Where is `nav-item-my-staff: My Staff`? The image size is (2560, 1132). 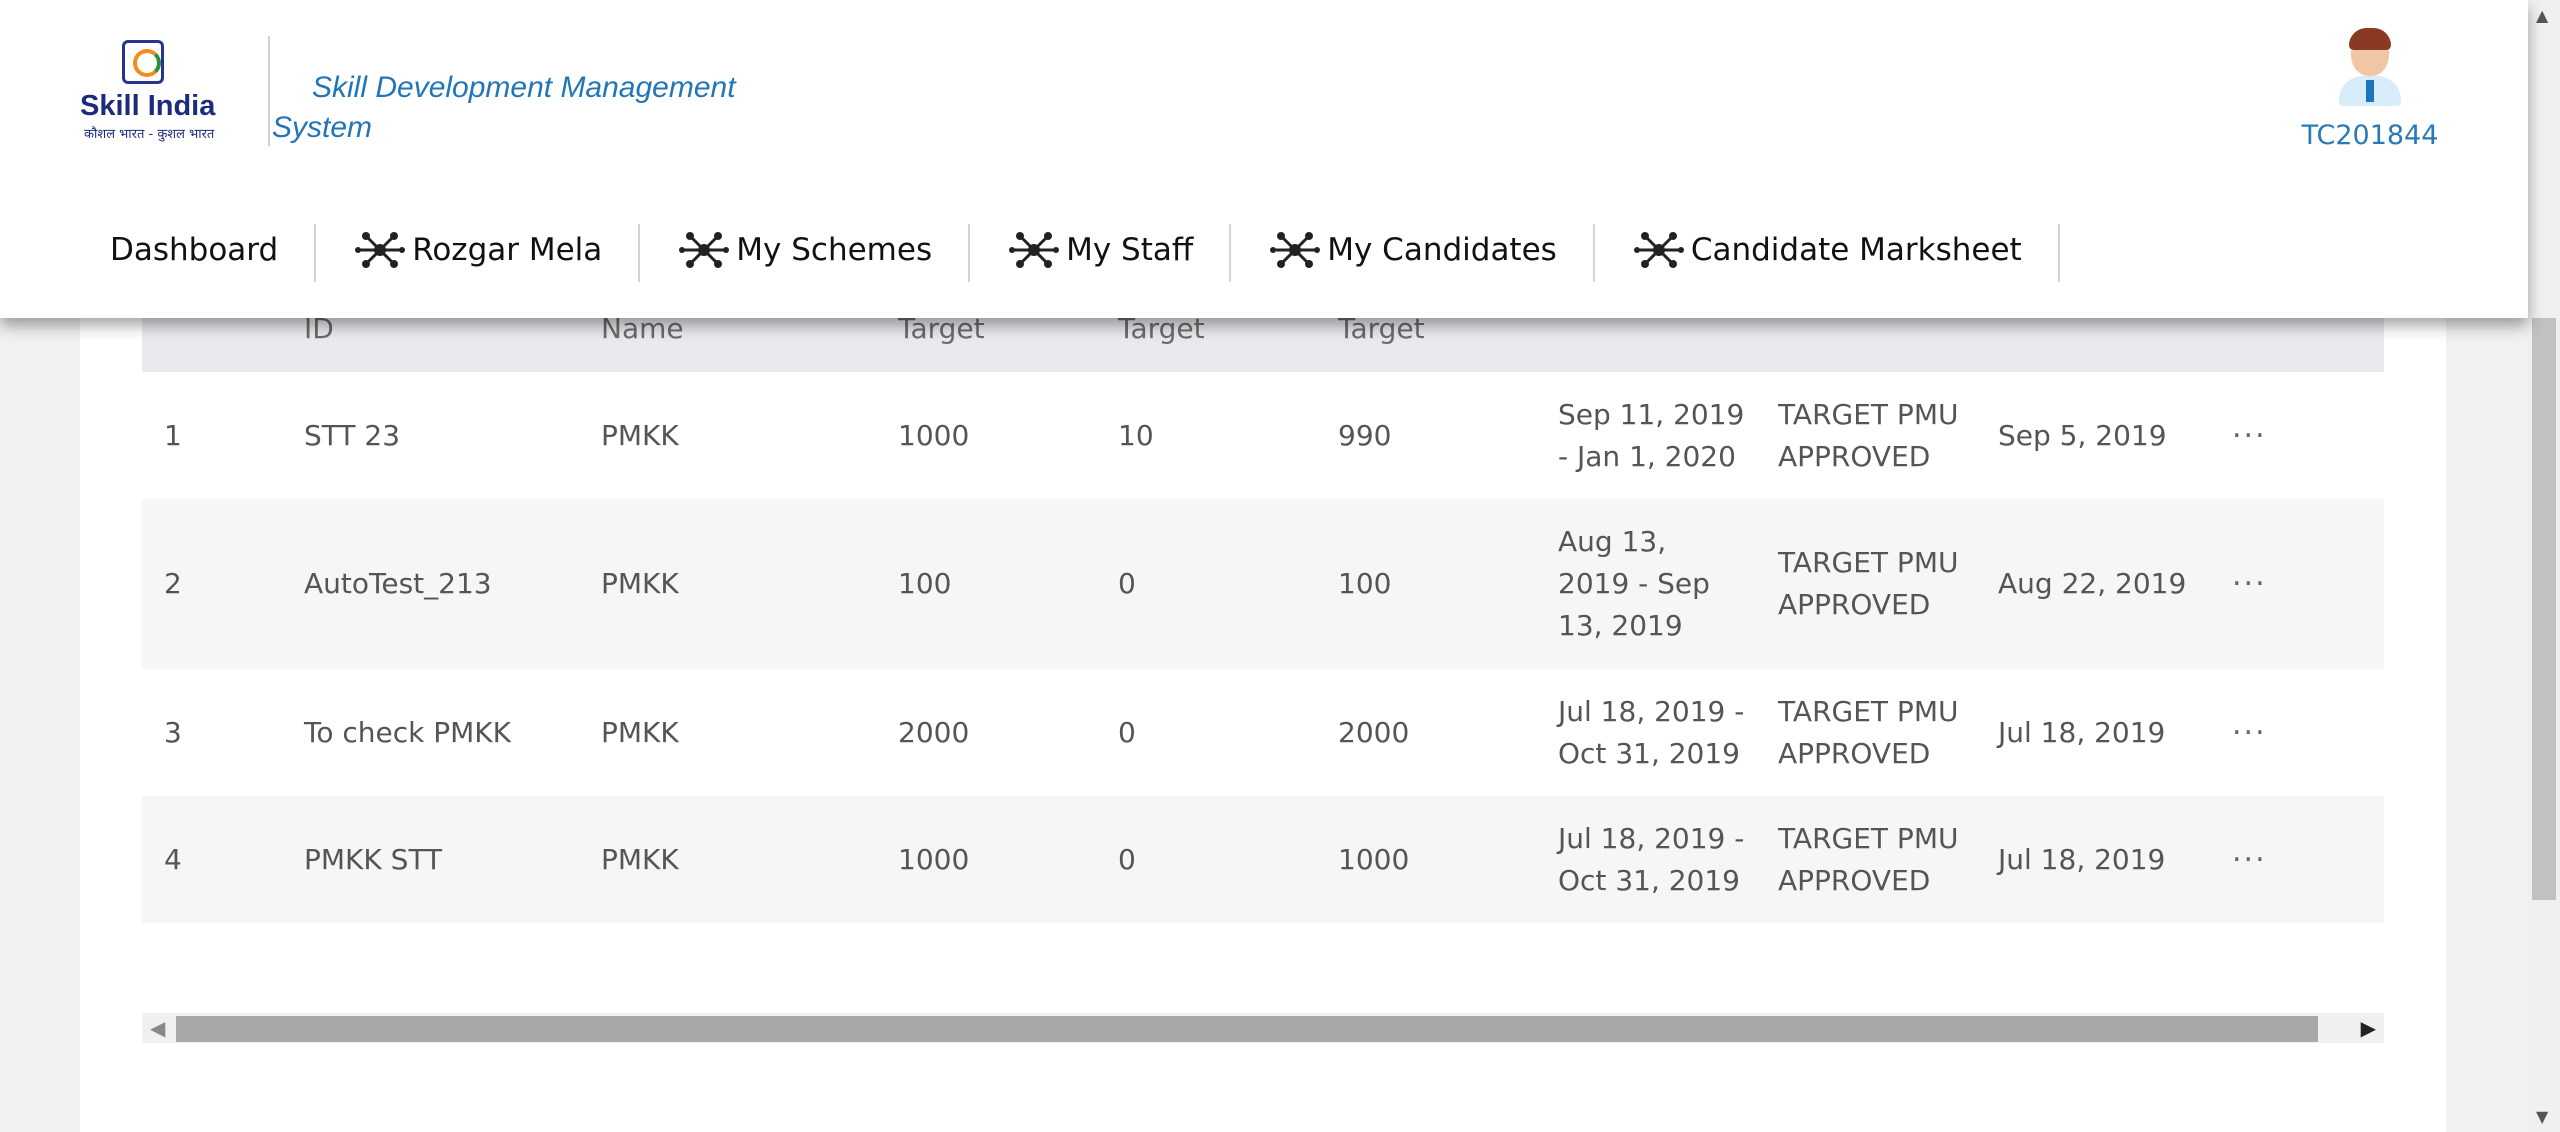
nav-item-my-staff: My Staff is located at coordinates (1101, 250).